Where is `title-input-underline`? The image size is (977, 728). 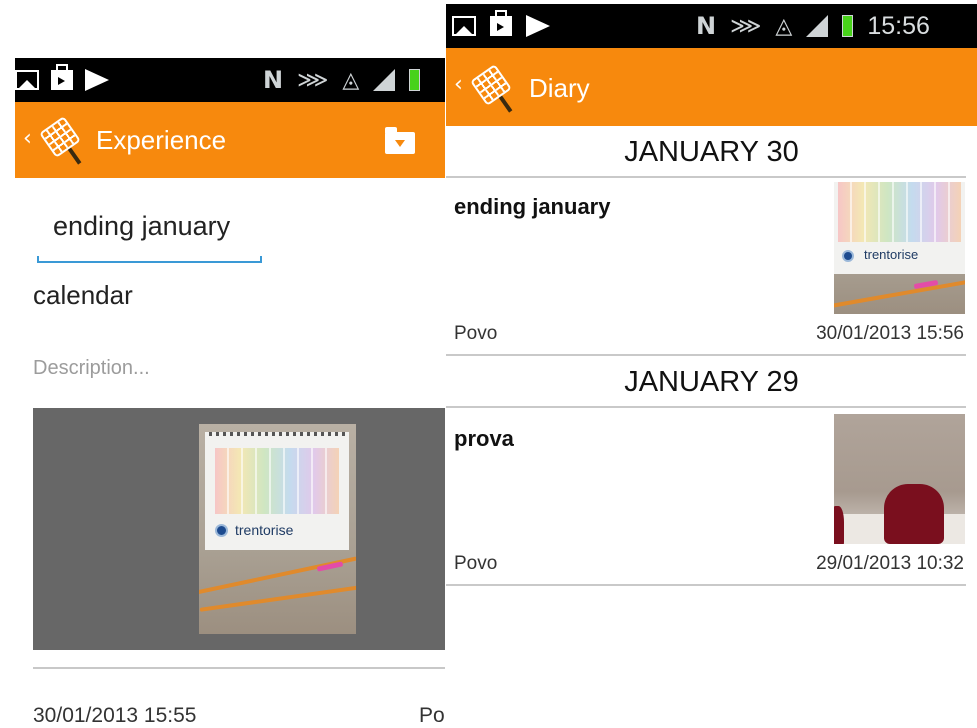 title-input-underline is located at coordinates (149, 259).